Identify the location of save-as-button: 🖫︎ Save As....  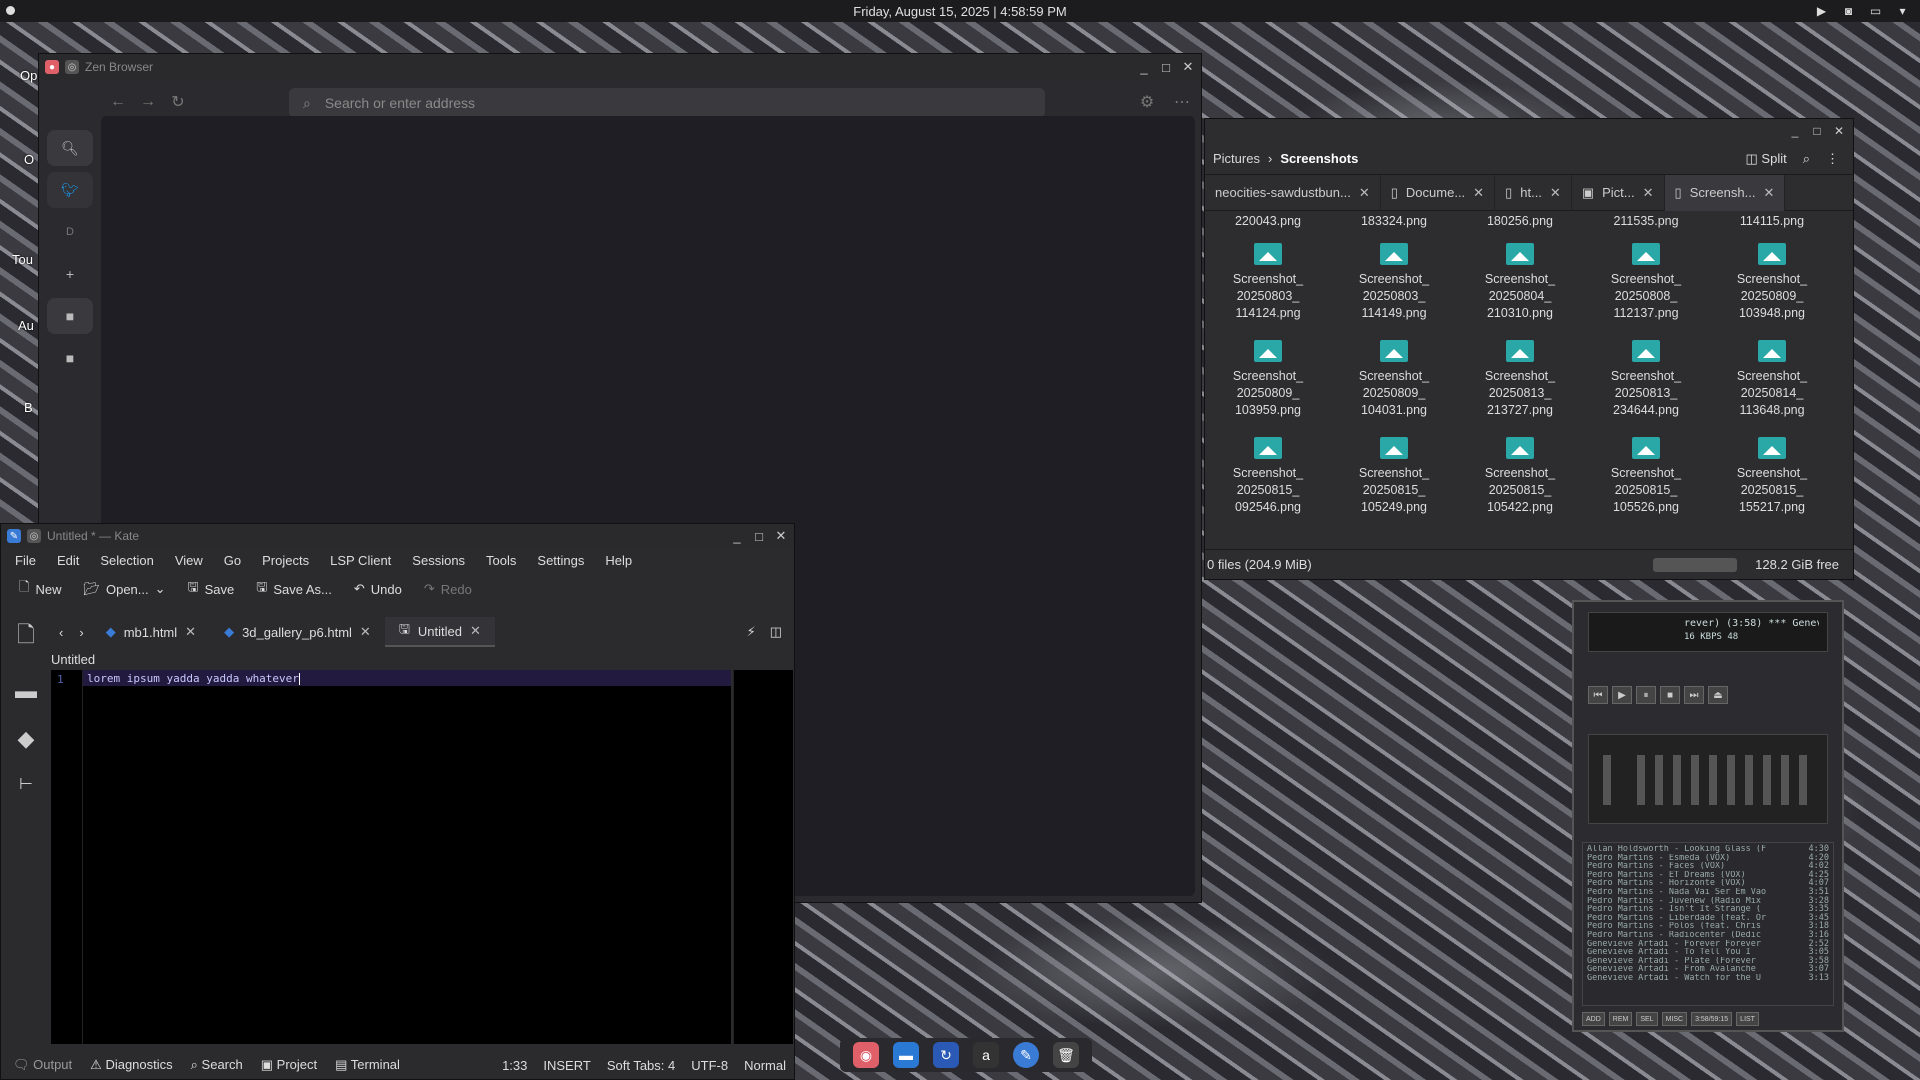
(294, 589).